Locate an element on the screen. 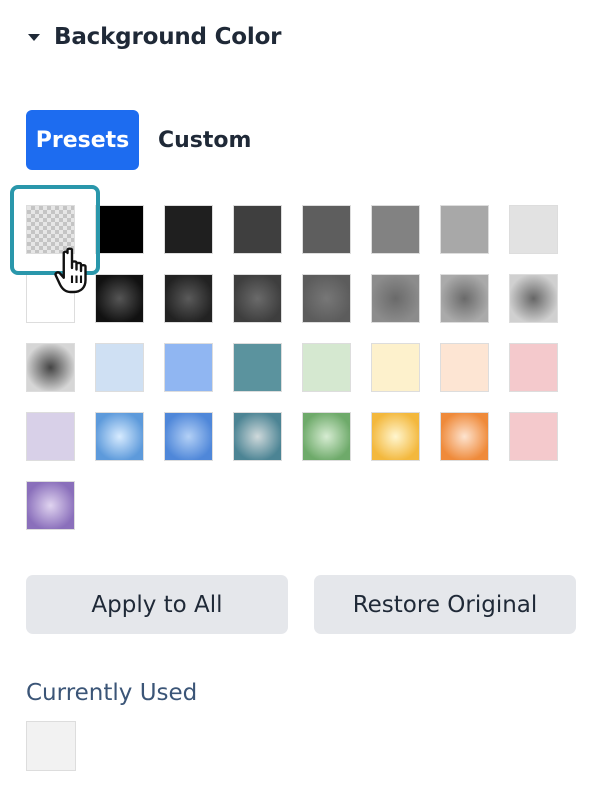  currently-used-swatch is located at coordinates (51, 746).